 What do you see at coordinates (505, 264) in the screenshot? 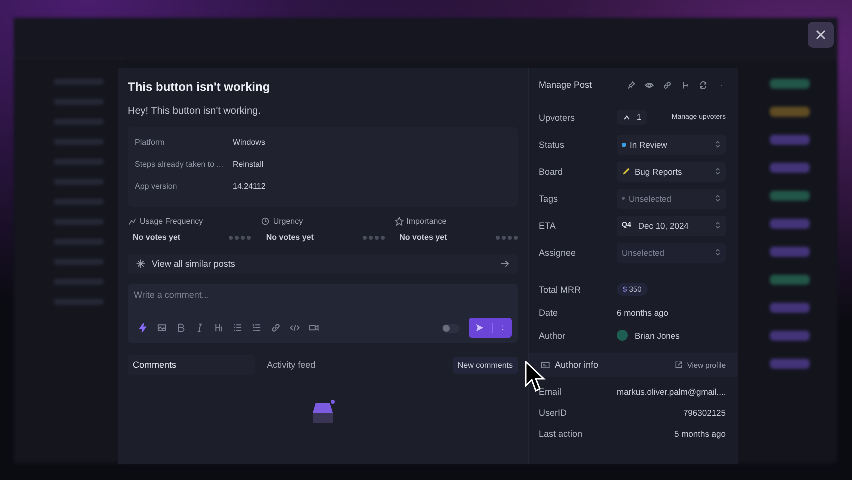
I see `arrow-right-icon` at bounding box center [505, 264].